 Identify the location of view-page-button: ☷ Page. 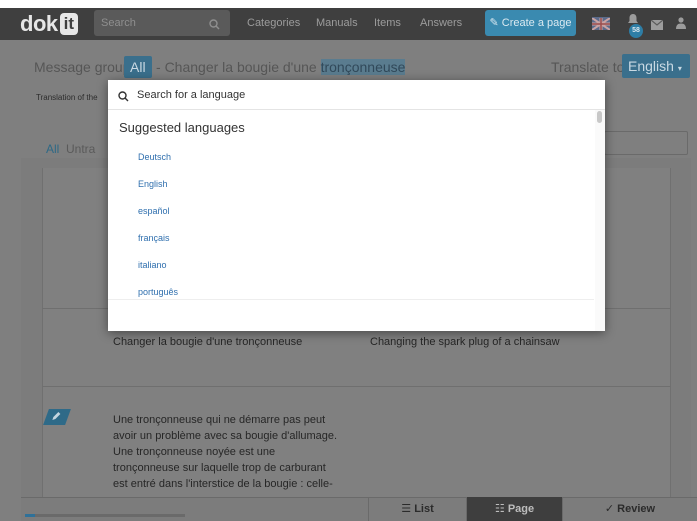
(514, 509).